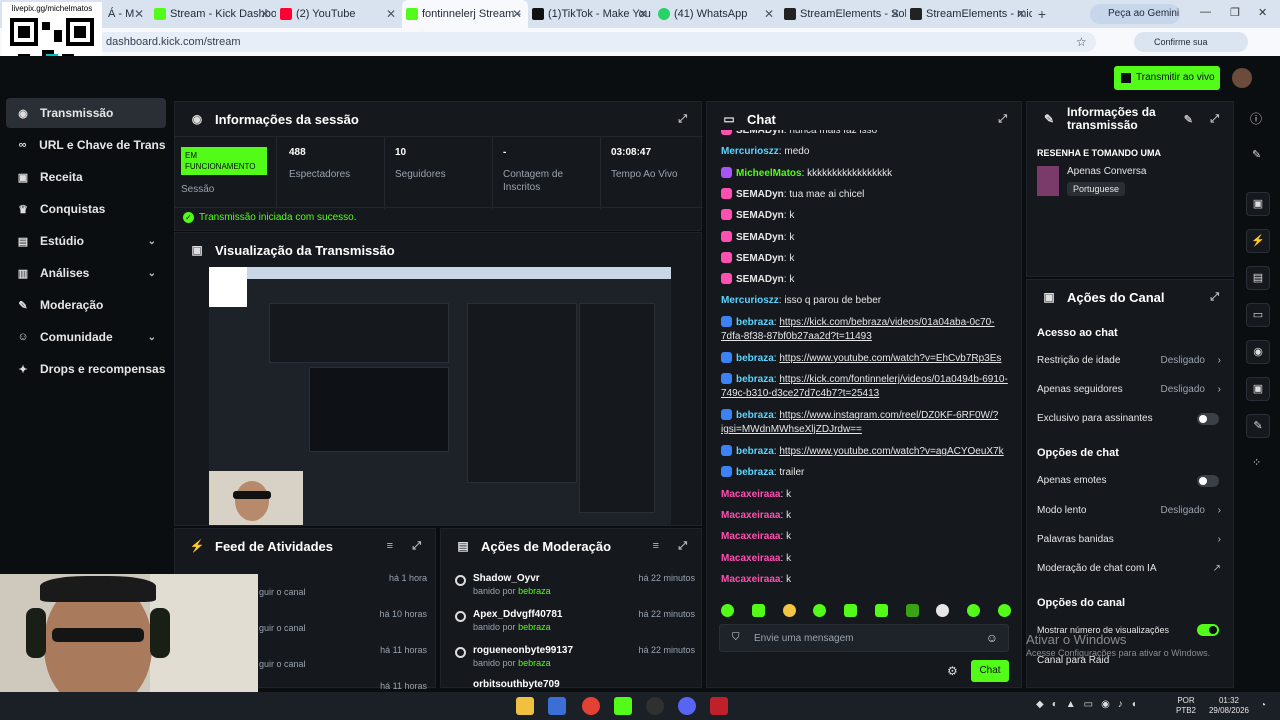 This screenshot has width=1280, height=720. What do you see at coordinates (591, 706) in the screenshot?
I see `chrome-icon` at bounding box center [591, 706].